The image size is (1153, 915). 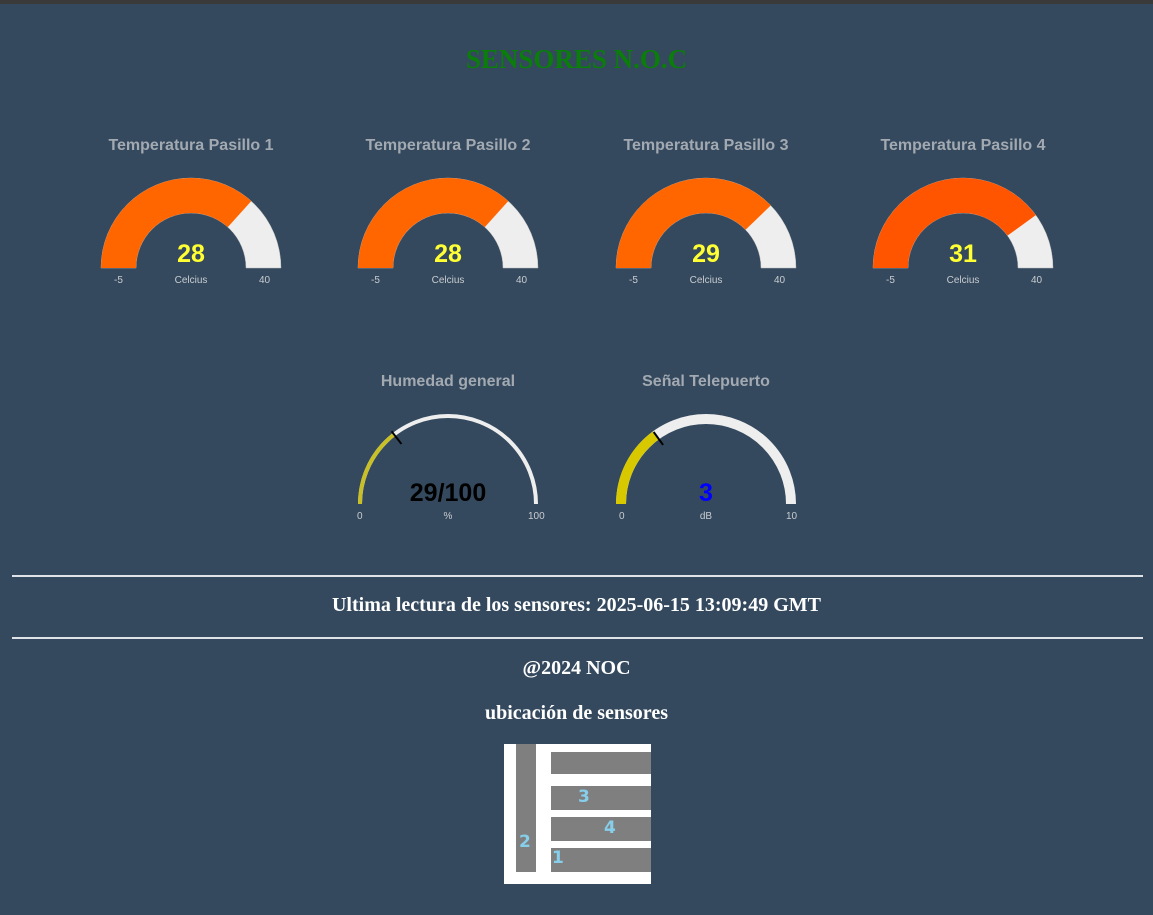 I want to click on map-label-4: 4, so click(x=610, y=828).